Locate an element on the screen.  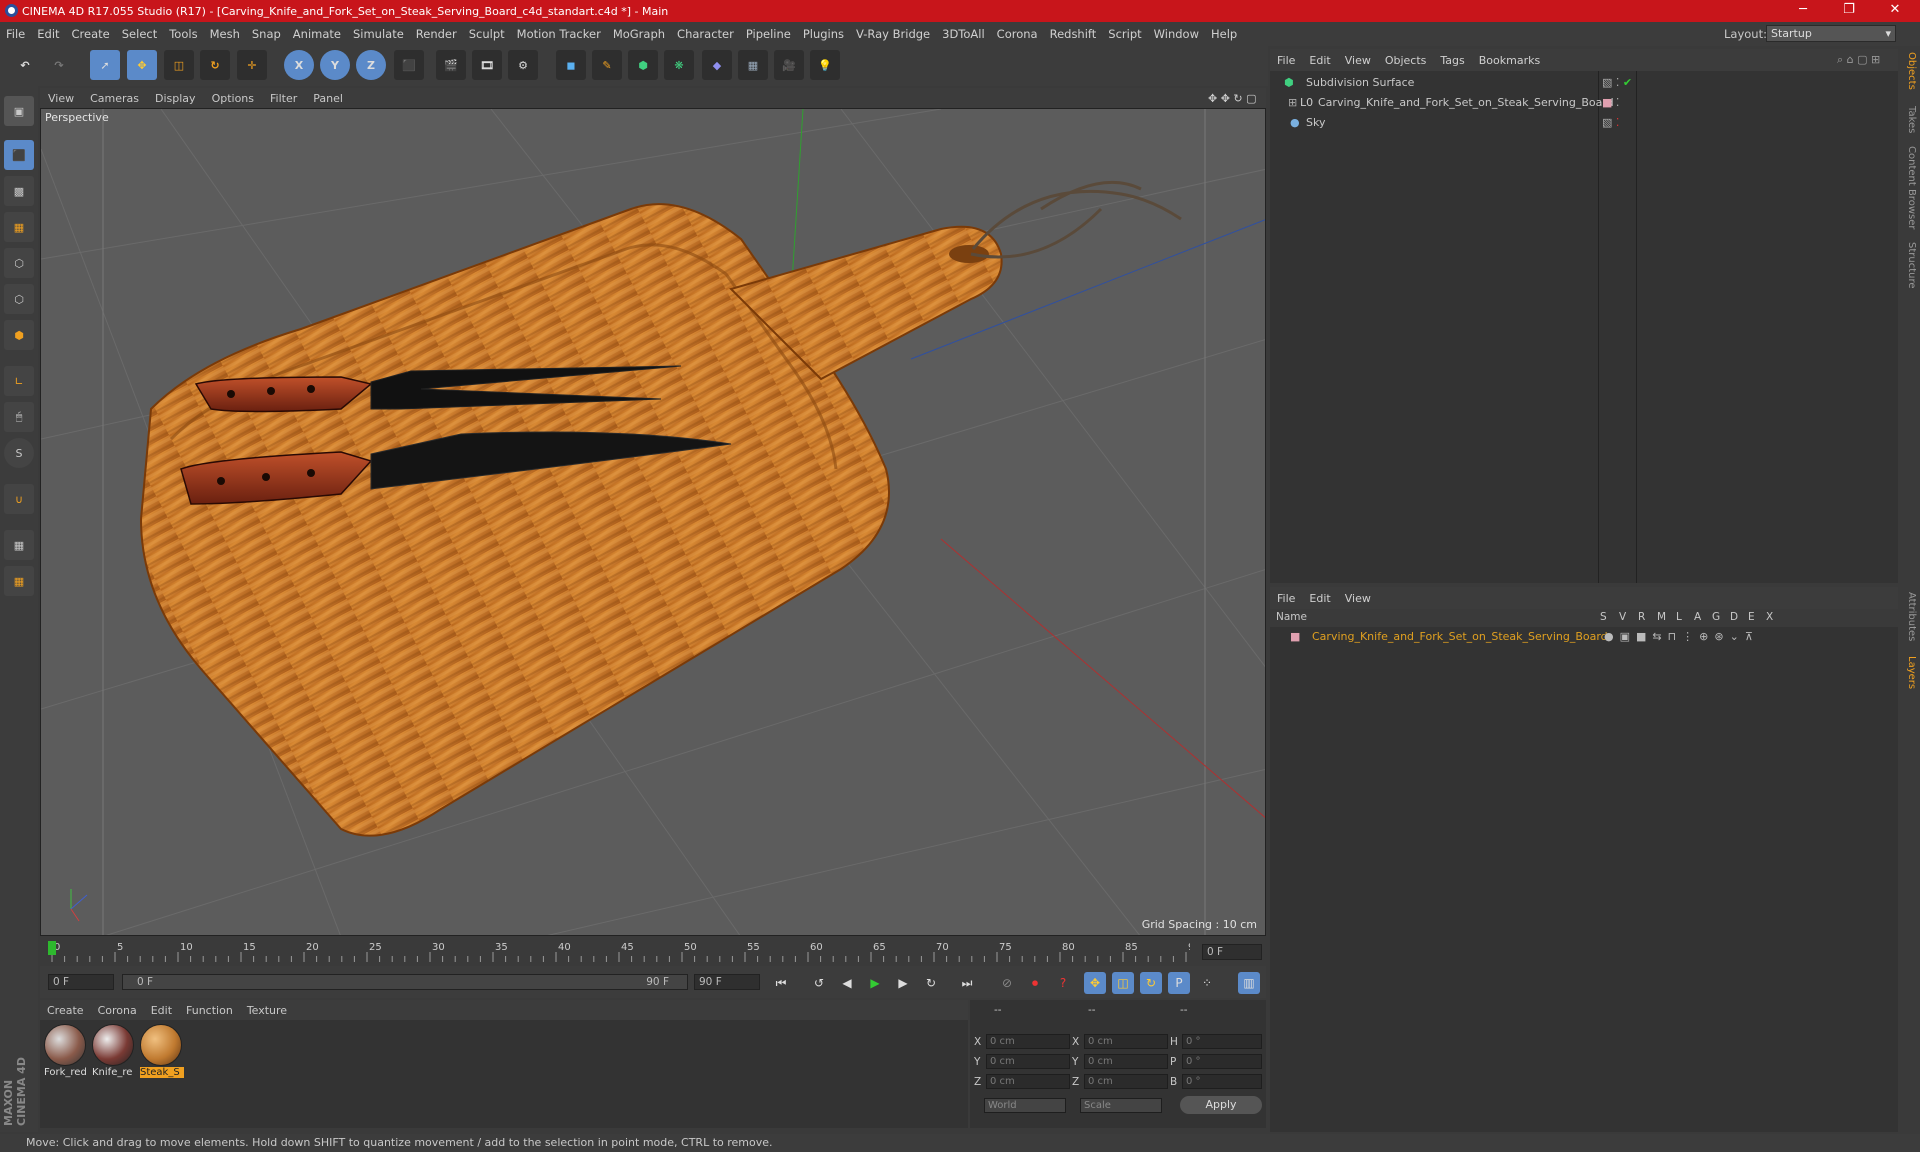
key-scale-icon: ◫ is located at coordinates (1123, 983).